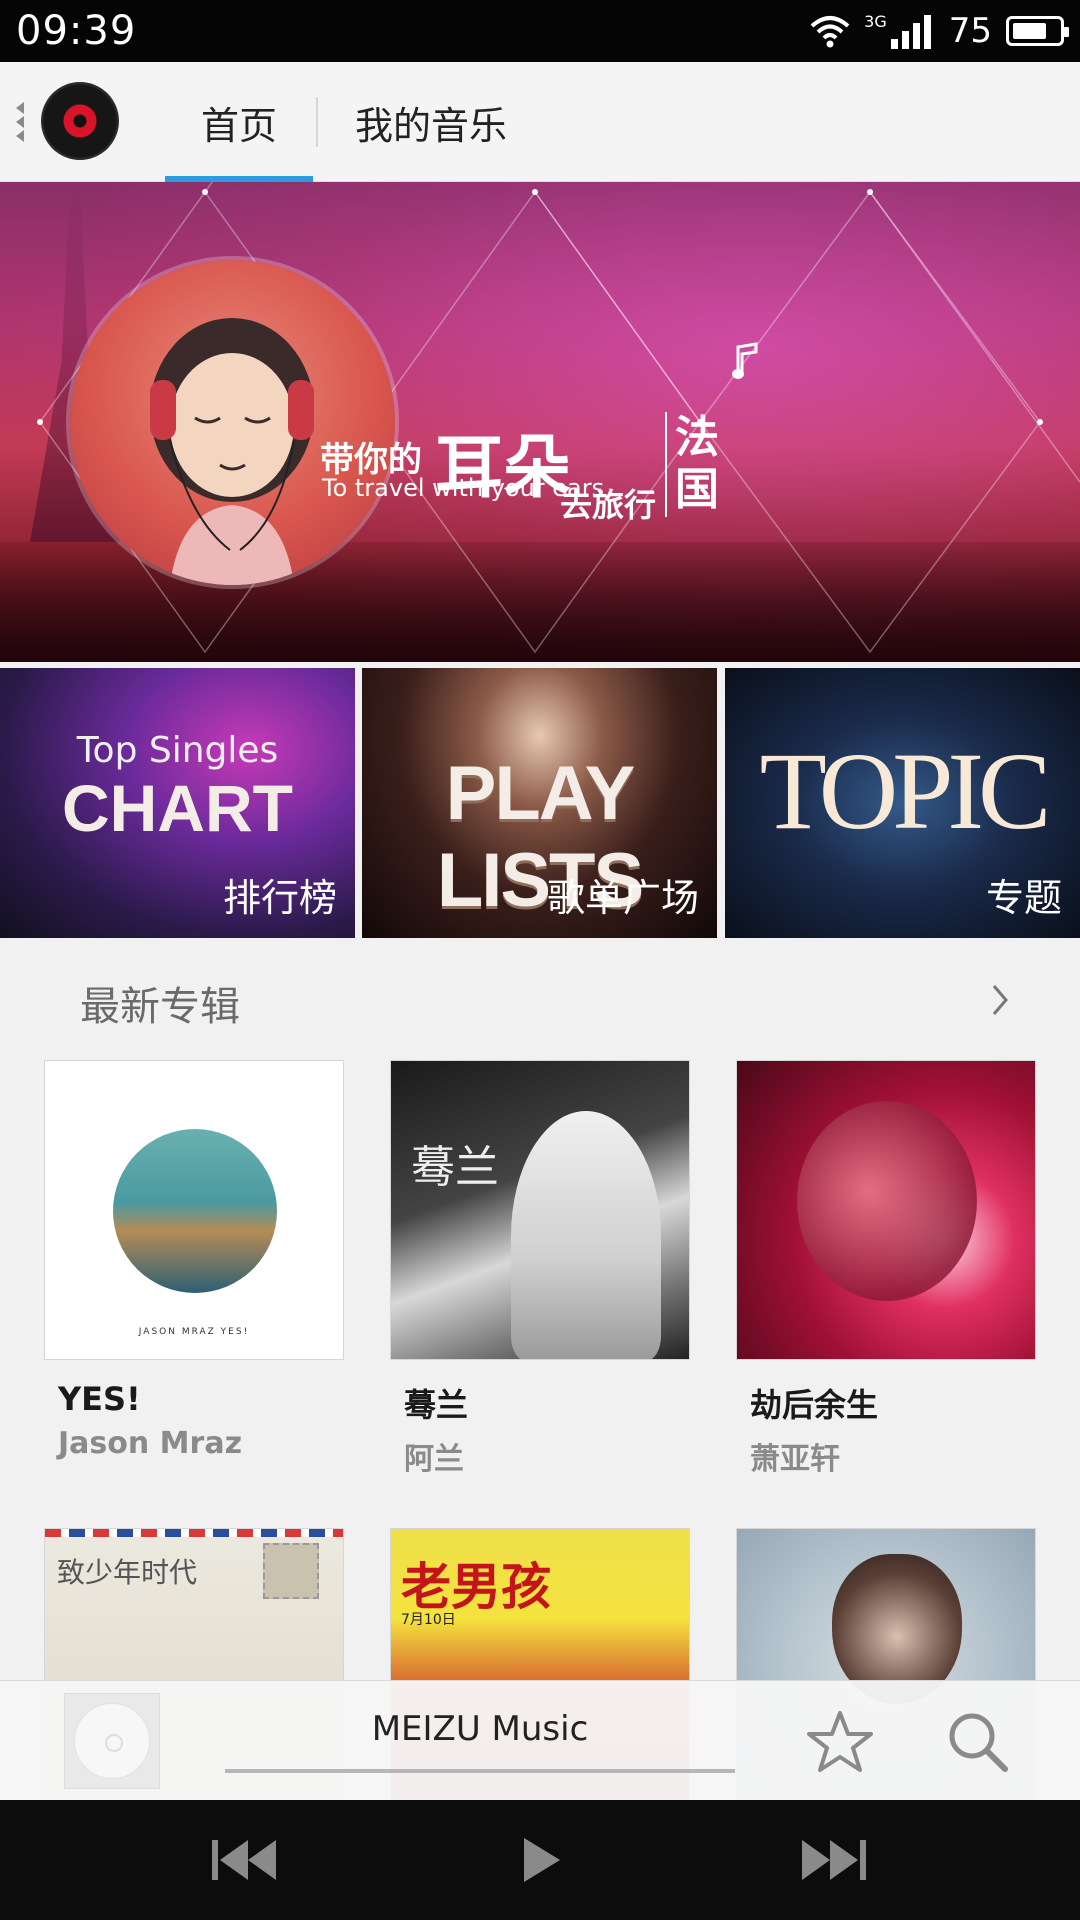 The width and height of the screenshot is (1080, 1920). What do you see at coordinates (177, 750) in the screenshot?
I see `tile-chart-subtitle: Top Singles` at bounding box center [177, 750].